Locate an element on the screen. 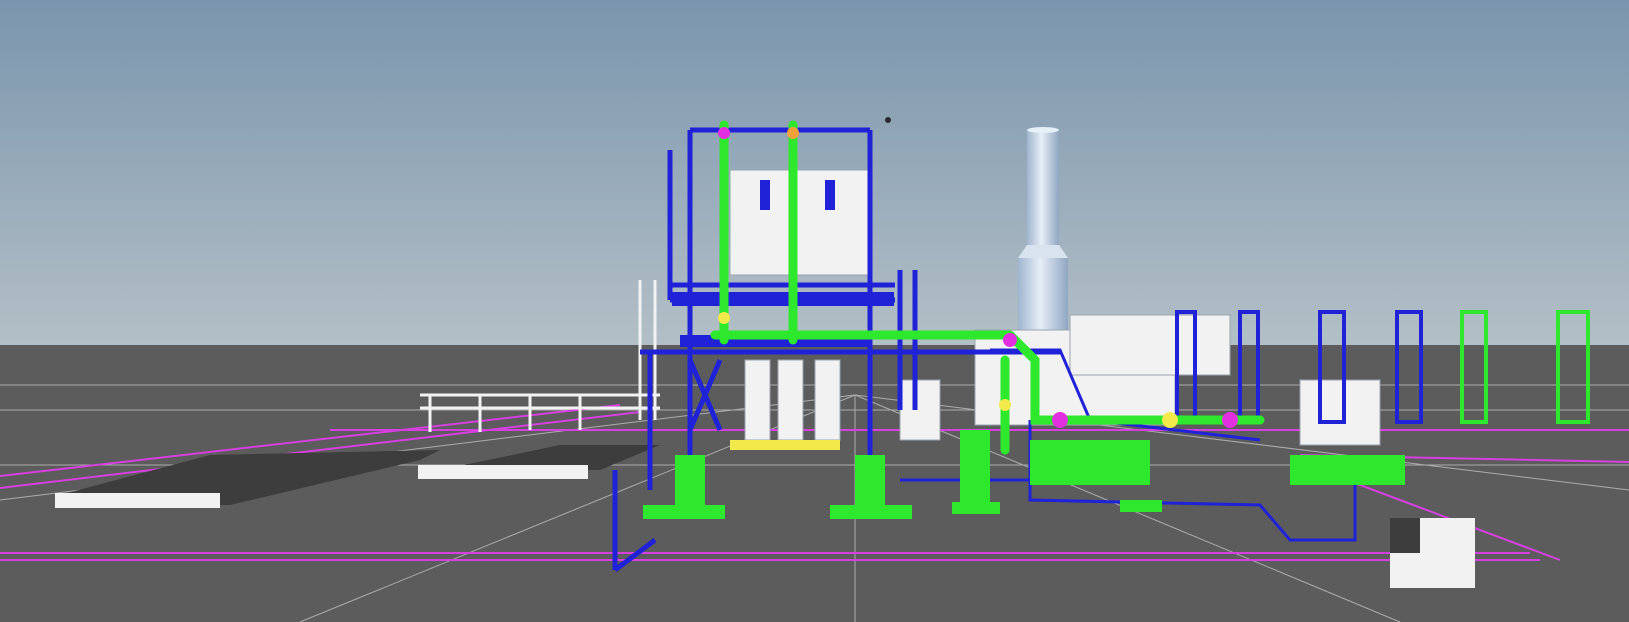  cursor-marker is located at coordinates (888, 120).